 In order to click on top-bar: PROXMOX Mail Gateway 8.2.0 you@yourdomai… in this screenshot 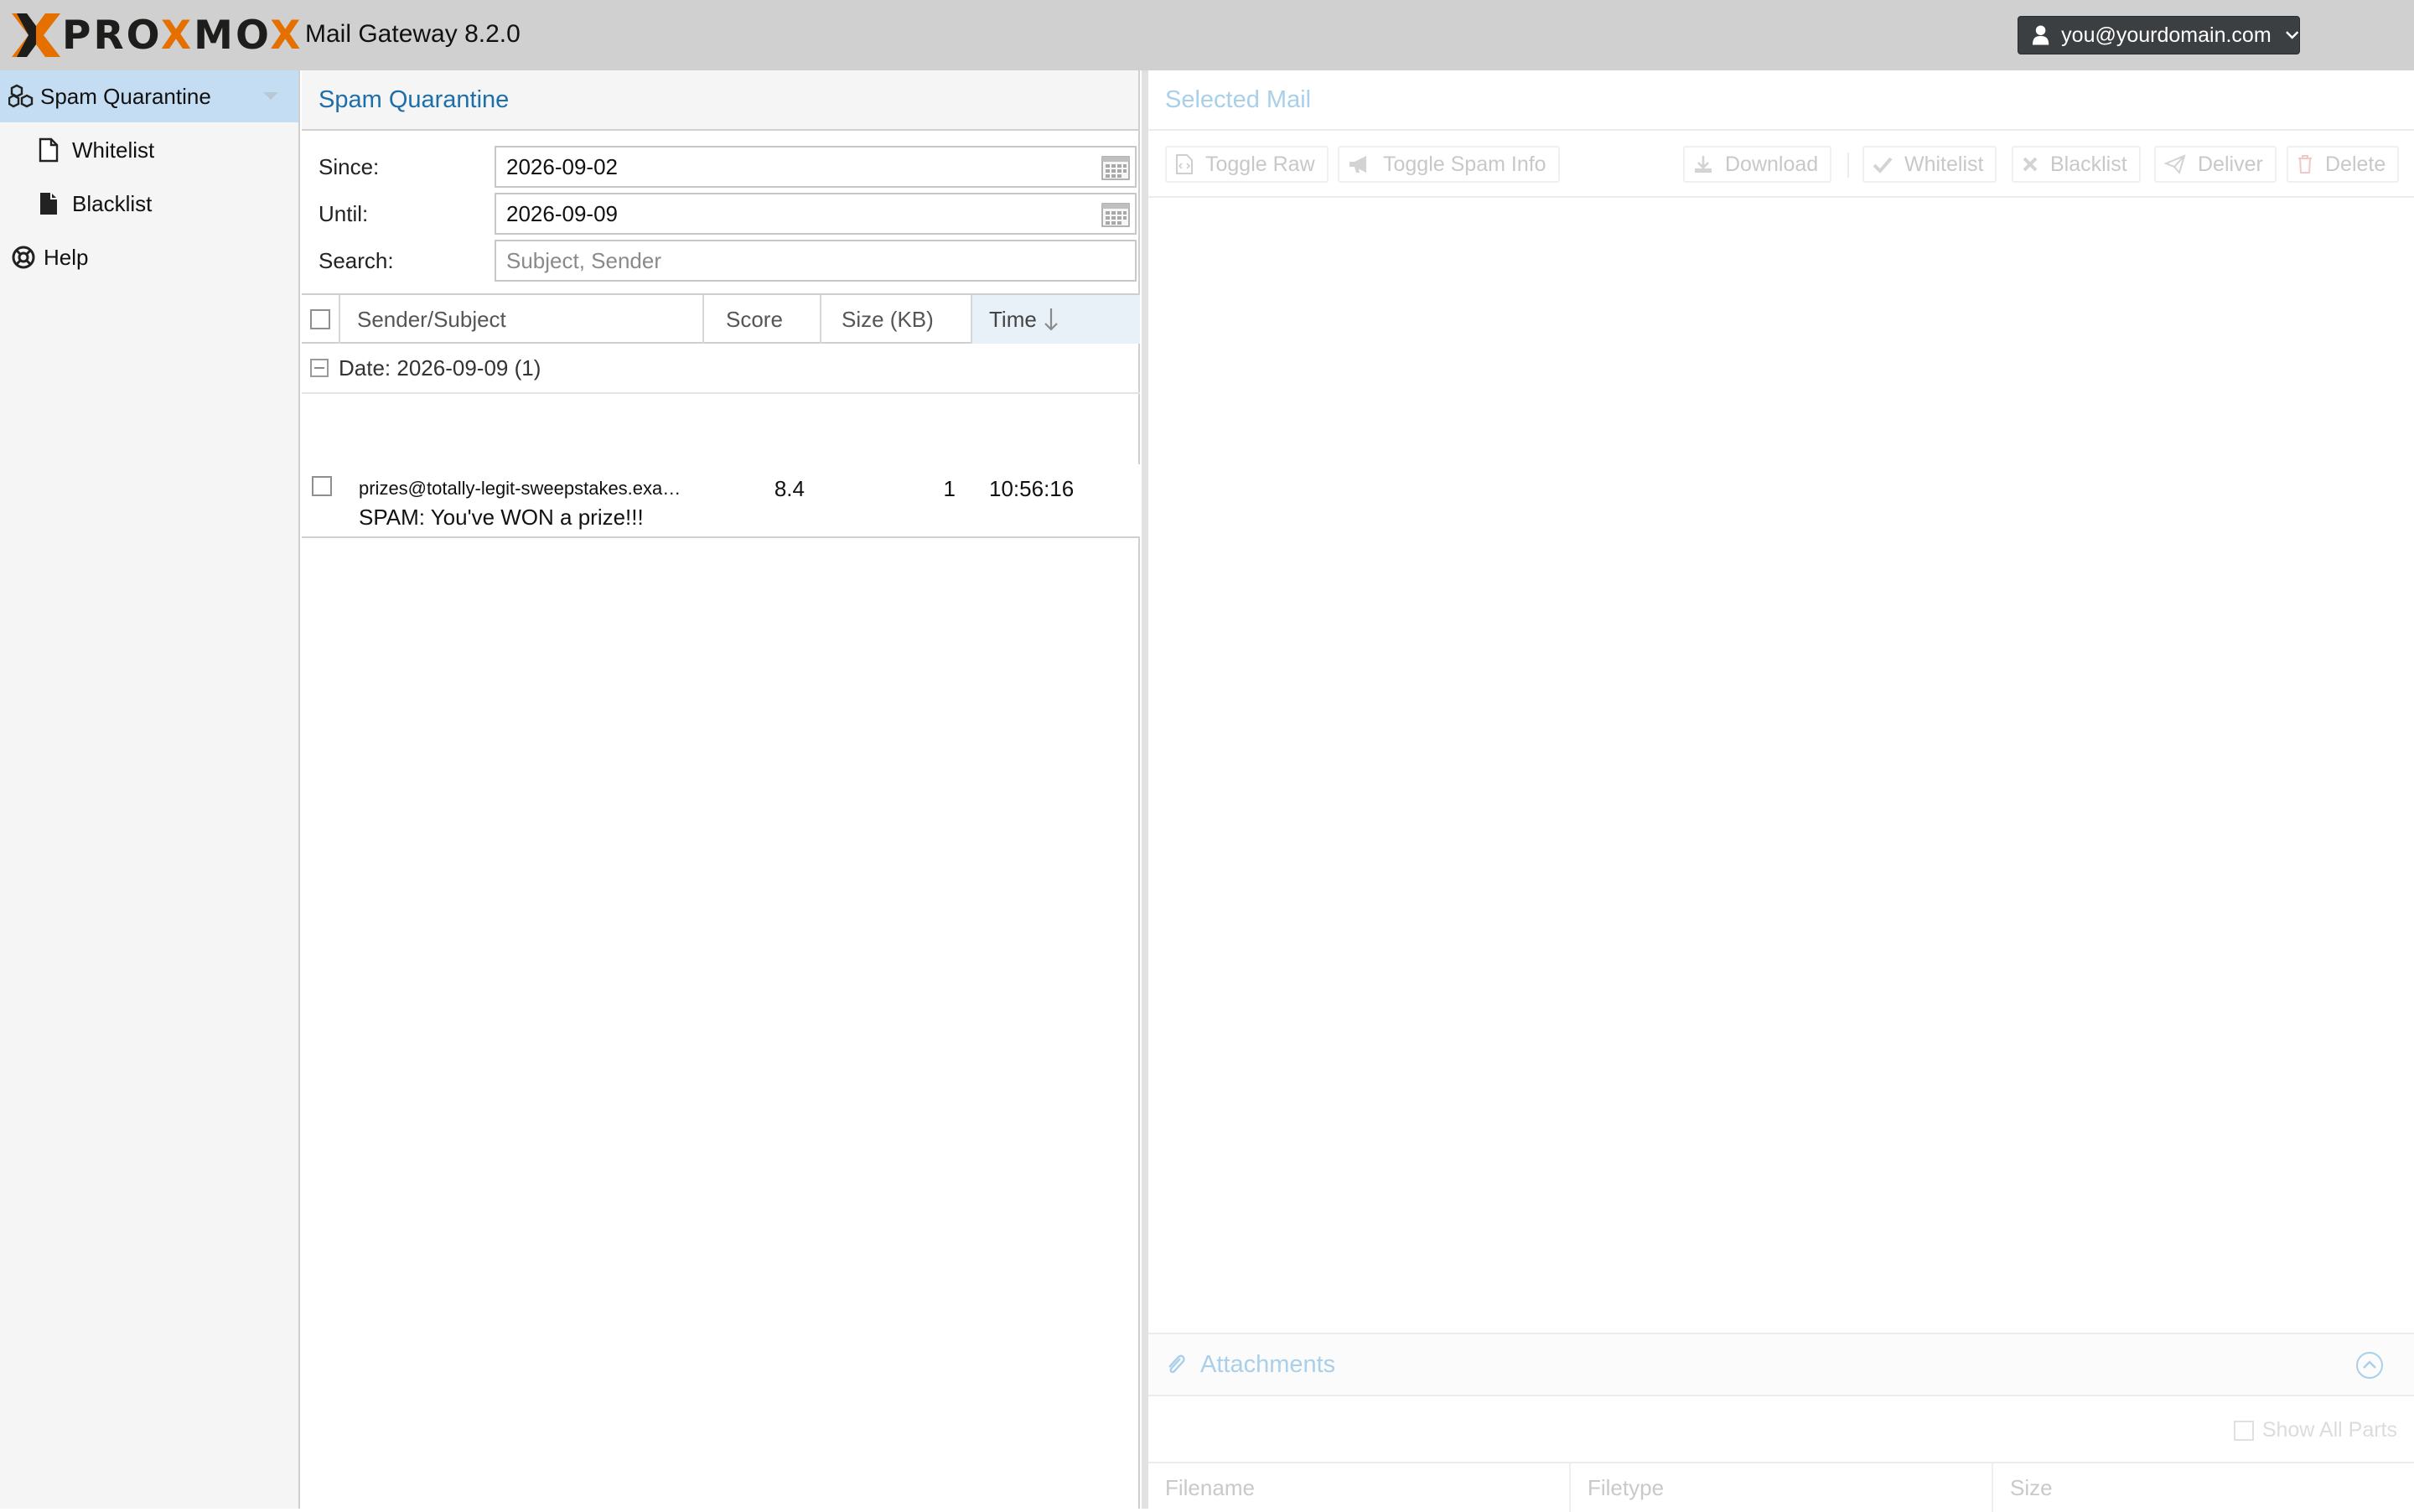, I will do `click(1207, 35)`.